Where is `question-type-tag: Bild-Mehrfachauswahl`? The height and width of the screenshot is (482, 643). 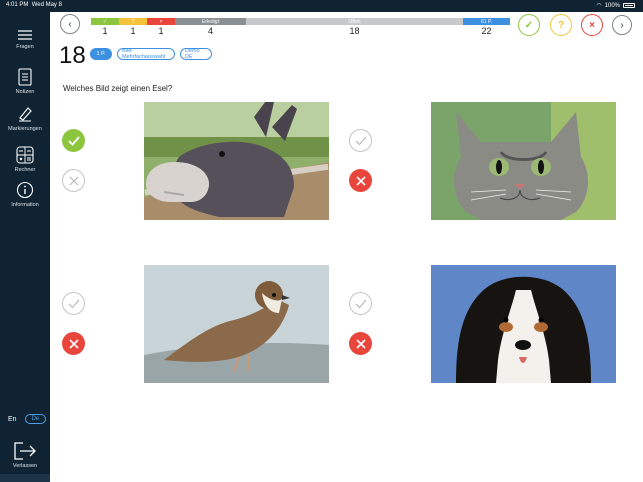
question-type-tag: Bild-Mehrfachauswahl is located at coordinates (146, 54).